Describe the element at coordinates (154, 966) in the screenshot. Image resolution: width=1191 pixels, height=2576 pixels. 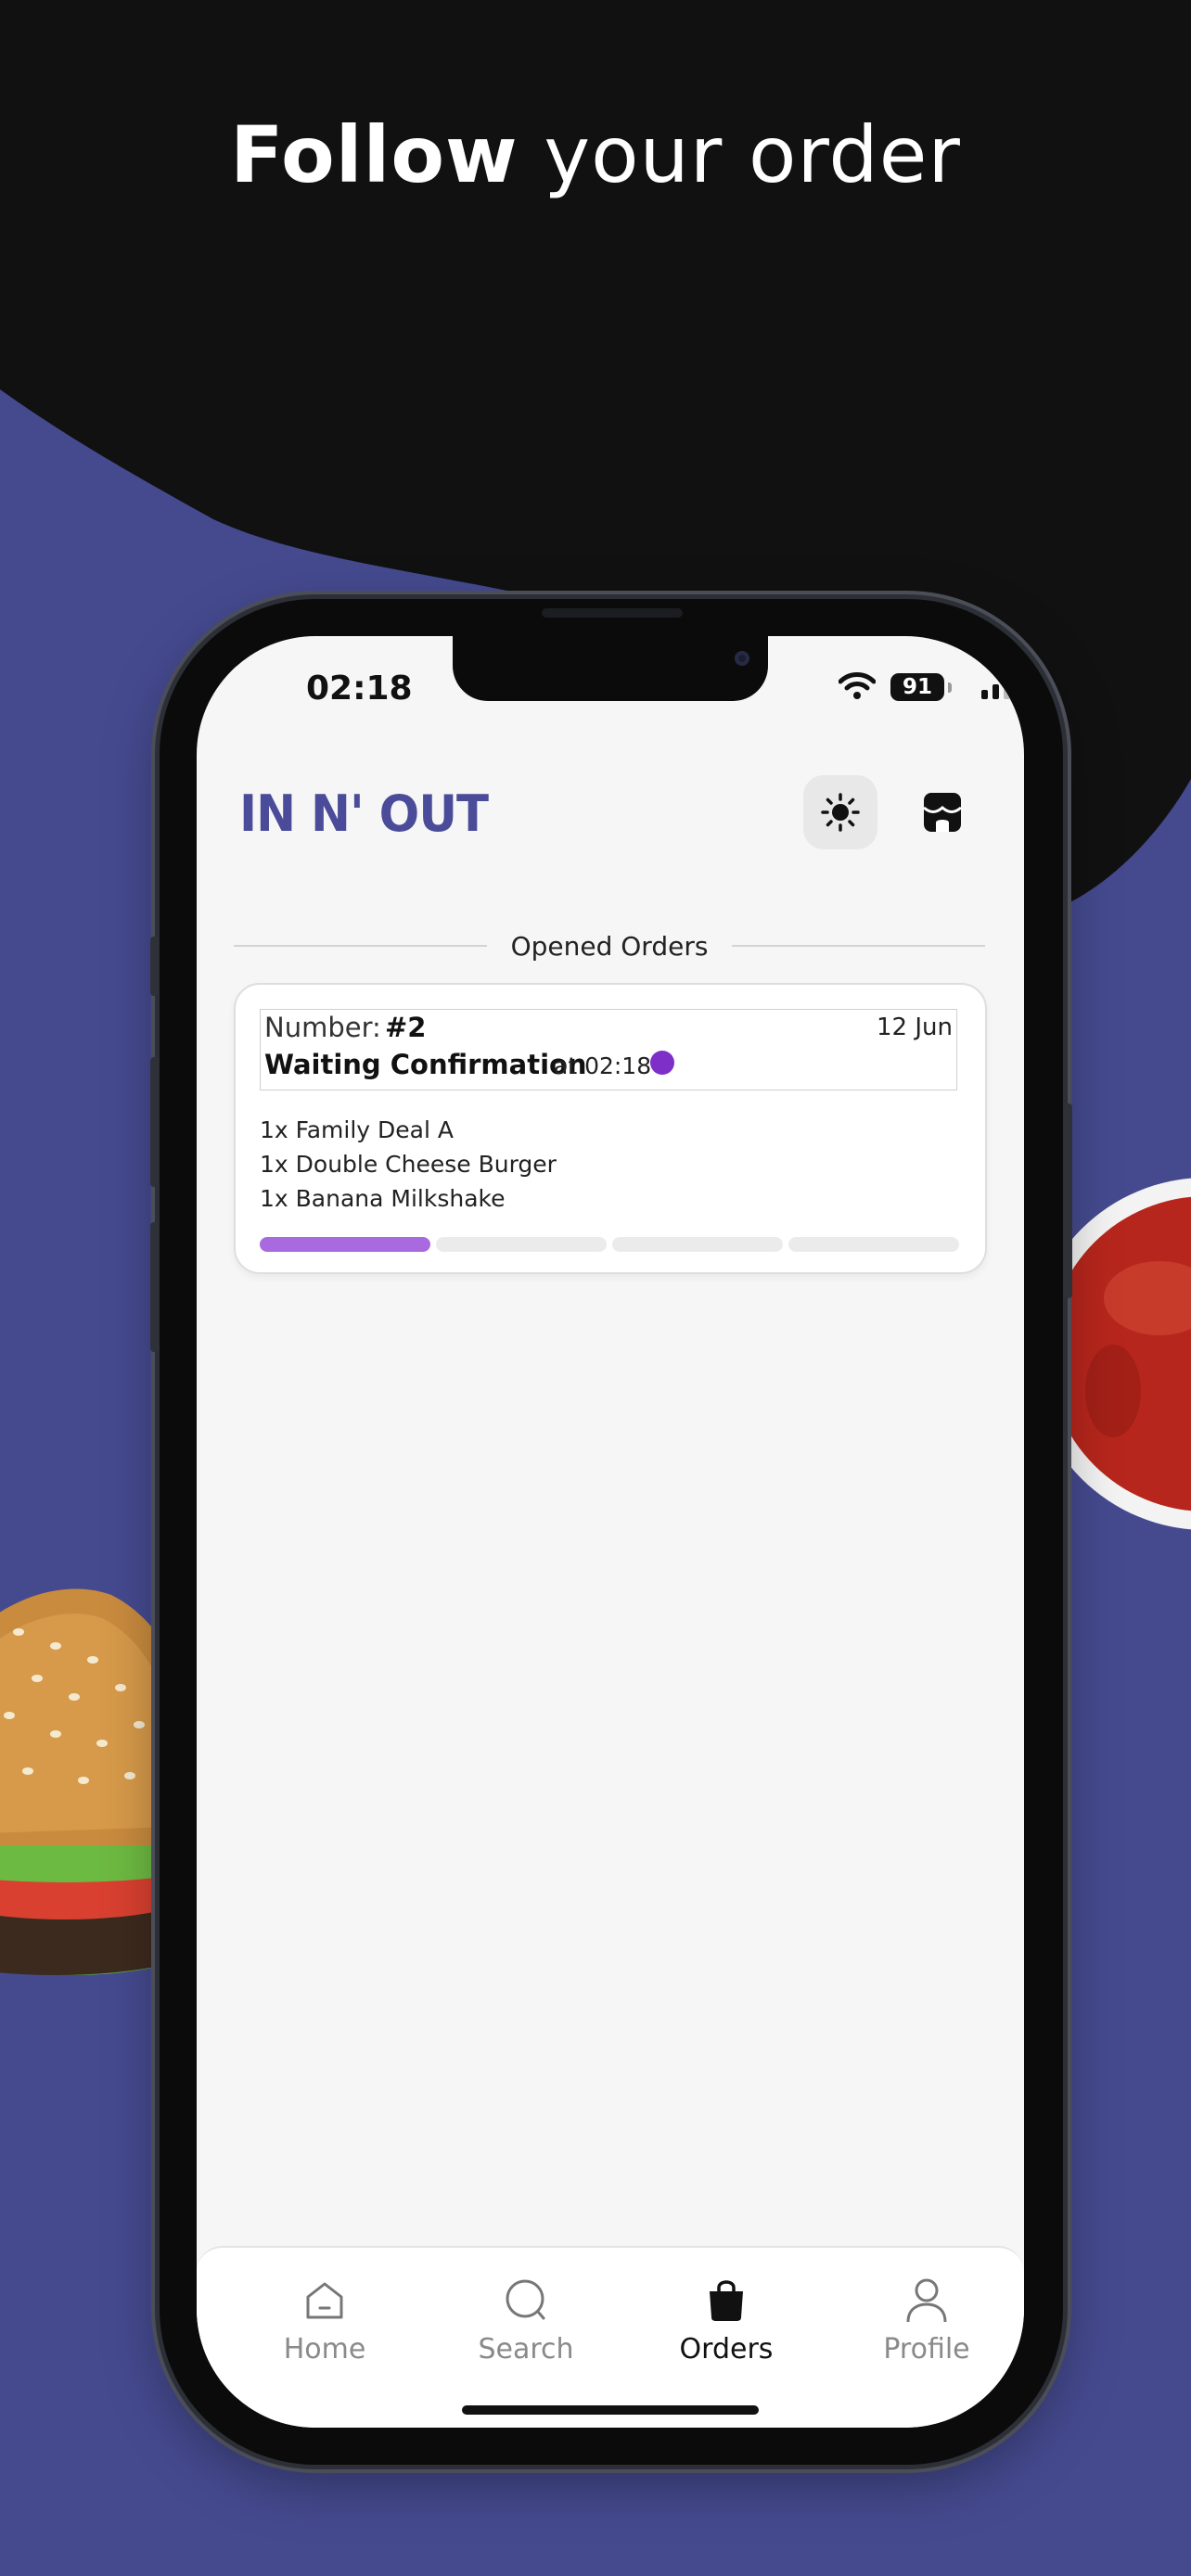
I see `phone-side-button` at that location.